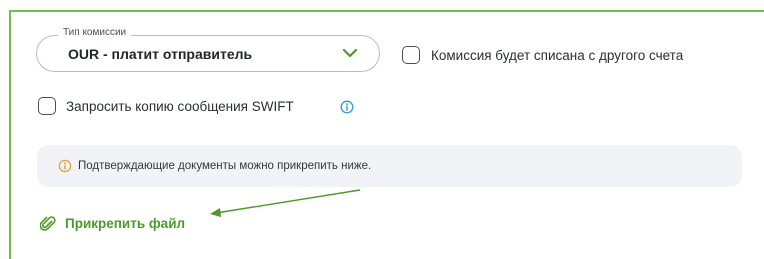 The height and width of the screenshot is (259, 764). Describe the element at coordinates (347, 107) in the screenshot. I see `info-icon` at that location.